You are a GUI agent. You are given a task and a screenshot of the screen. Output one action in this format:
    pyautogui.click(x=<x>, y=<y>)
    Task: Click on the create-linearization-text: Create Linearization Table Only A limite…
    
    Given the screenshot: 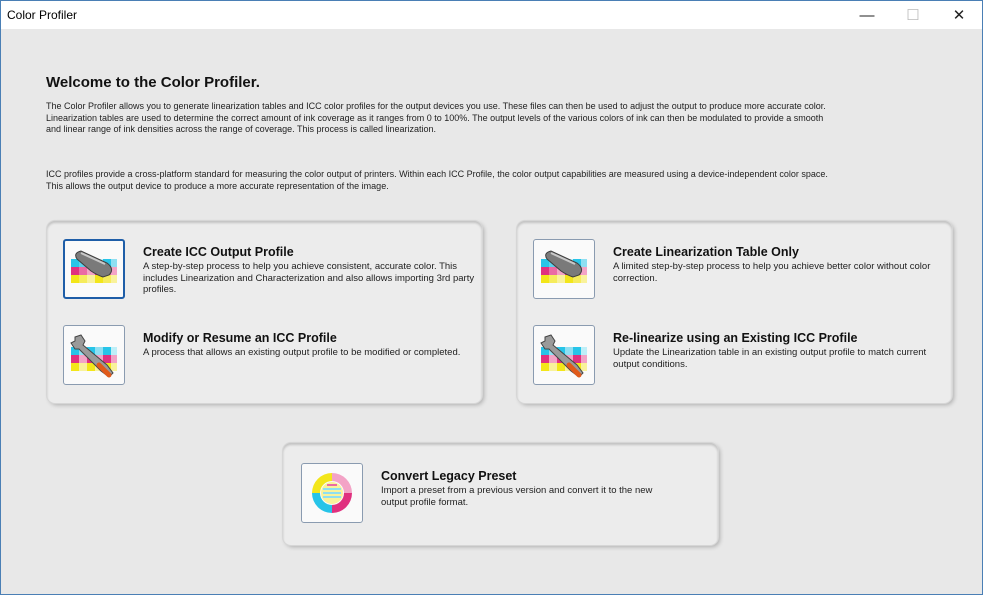 What is the action you would take?
    pyautogui.click(x=783, y=261)
    